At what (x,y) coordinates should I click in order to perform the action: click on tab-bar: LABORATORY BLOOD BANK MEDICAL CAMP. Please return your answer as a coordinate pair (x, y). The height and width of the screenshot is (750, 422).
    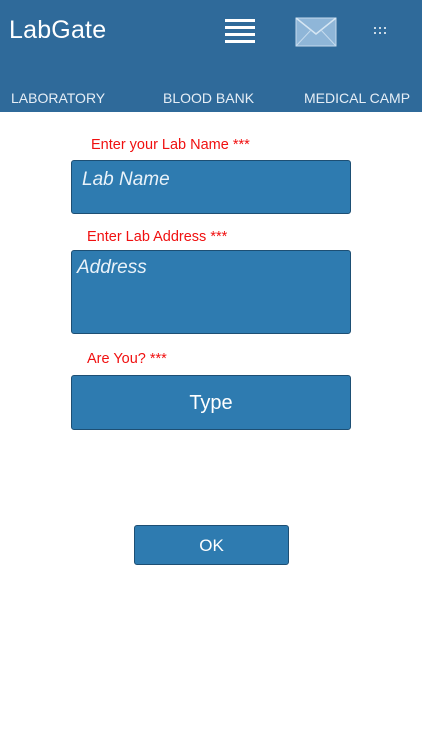
    Looking at the image, I should click on (211, 95).